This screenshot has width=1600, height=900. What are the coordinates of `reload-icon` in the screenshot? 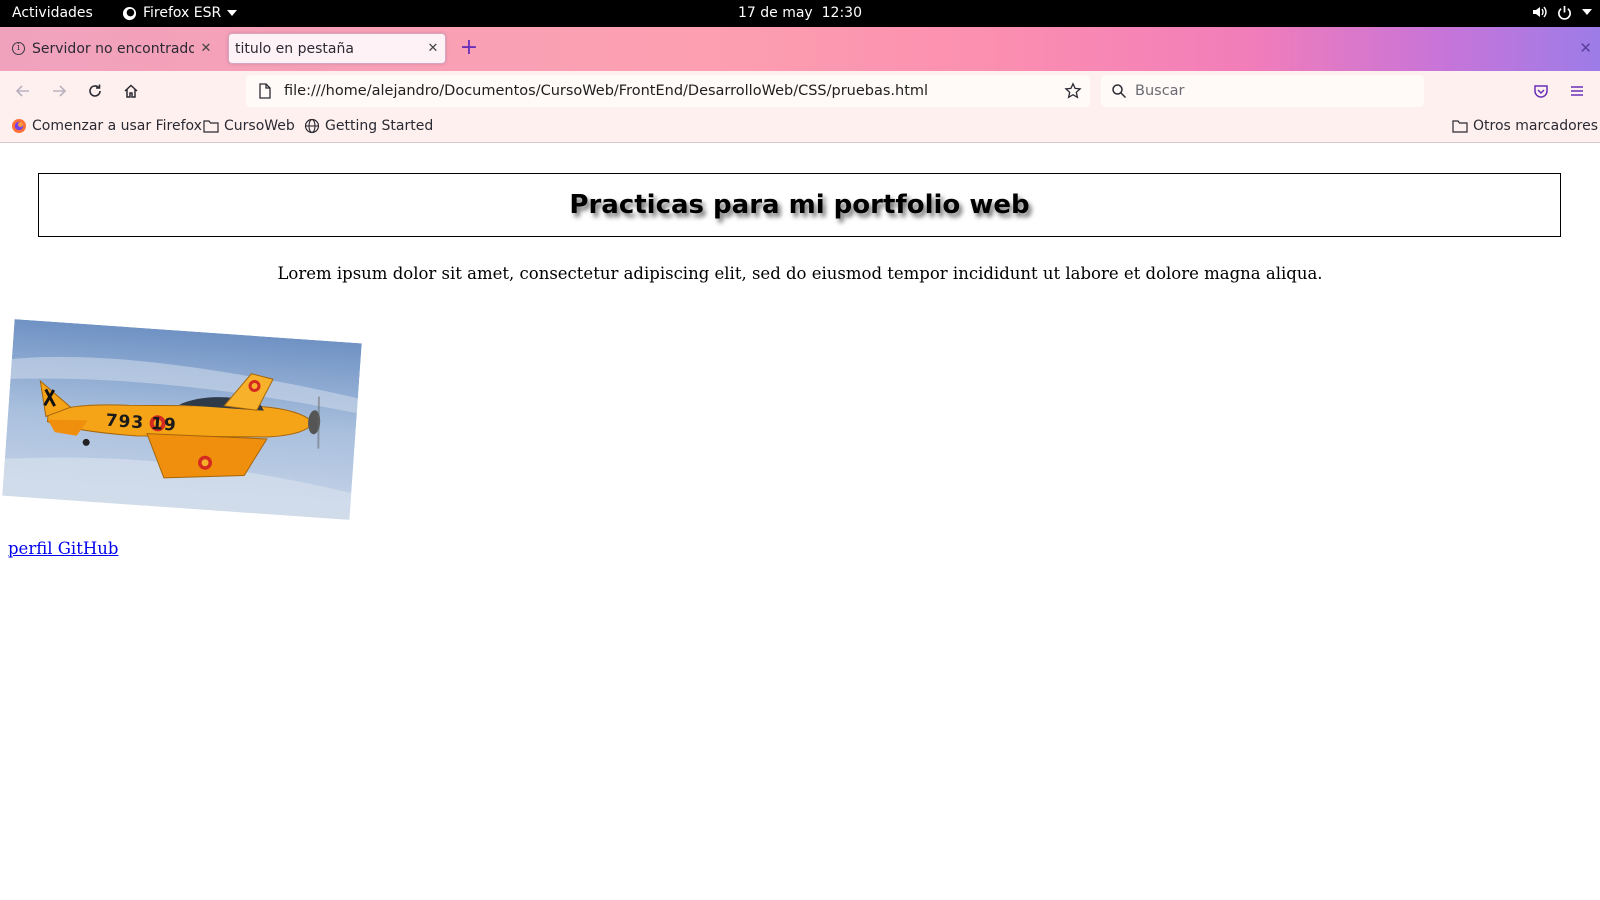 It's located at (95, 90).